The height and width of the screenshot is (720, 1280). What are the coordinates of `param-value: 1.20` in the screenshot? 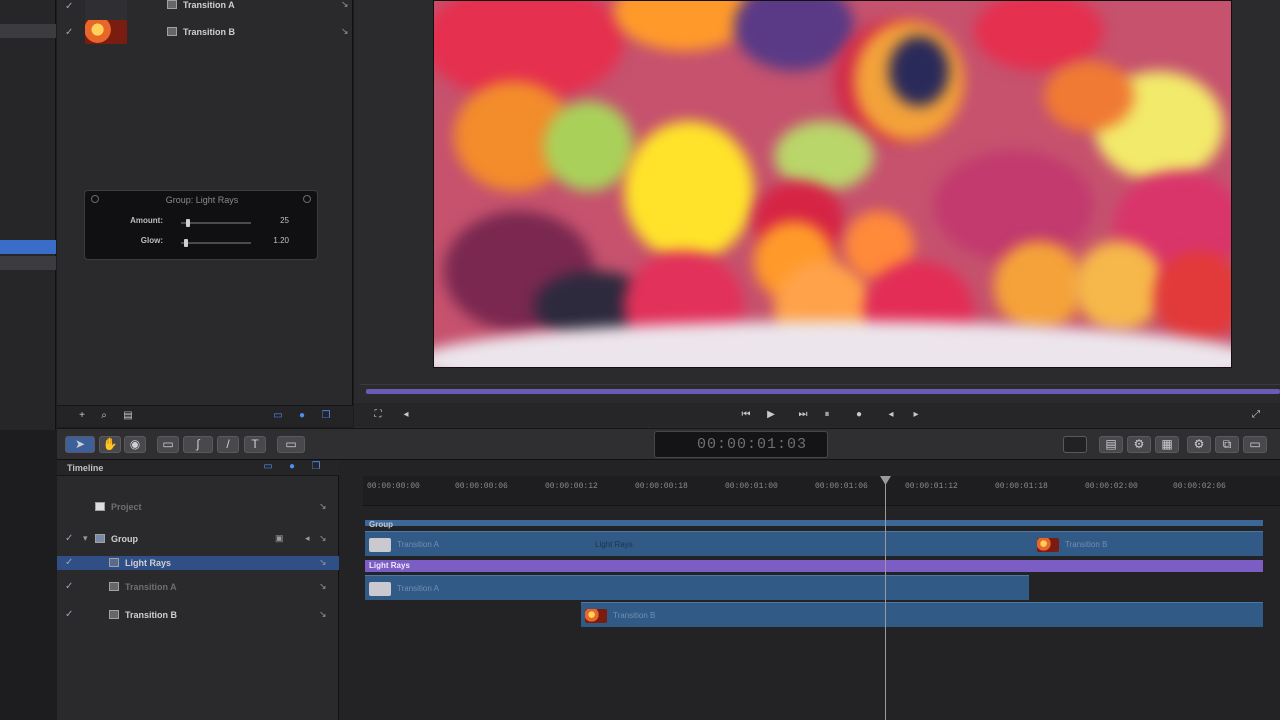 It's located at (281, 240).